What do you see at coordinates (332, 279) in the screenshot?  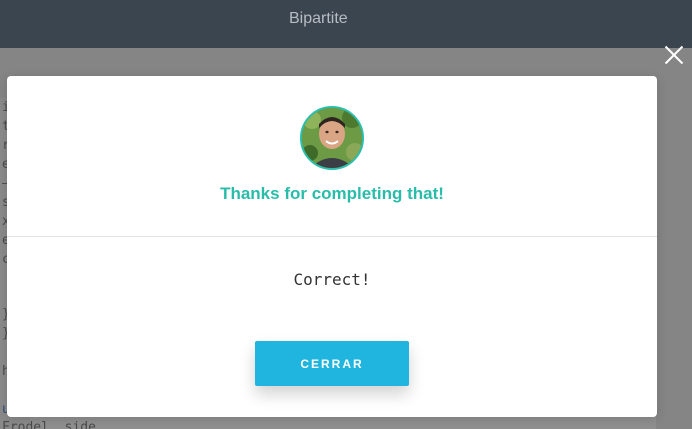 I see `result-message: Correct!` at bounding box center [332, 279].